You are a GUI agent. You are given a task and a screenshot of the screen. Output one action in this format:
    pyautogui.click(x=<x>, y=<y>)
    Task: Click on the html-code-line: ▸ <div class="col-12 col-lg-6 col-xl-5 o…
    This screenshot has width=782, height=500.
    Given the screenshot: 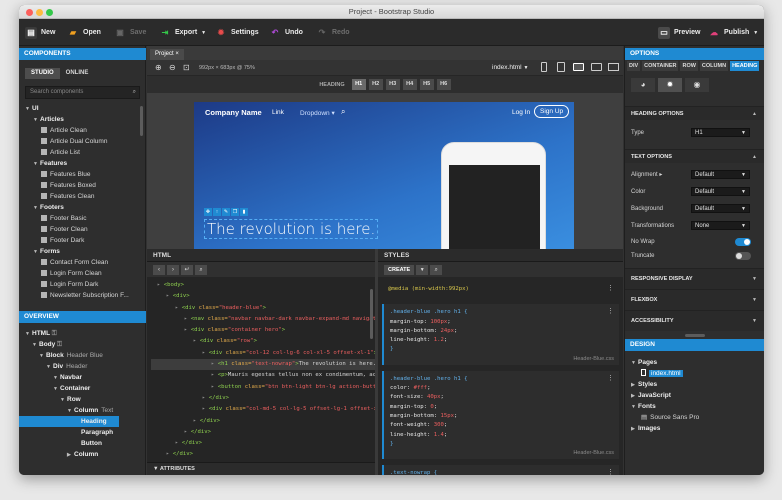 What is the action you would take?
    pyautogui.click(x=263, y=353)
    